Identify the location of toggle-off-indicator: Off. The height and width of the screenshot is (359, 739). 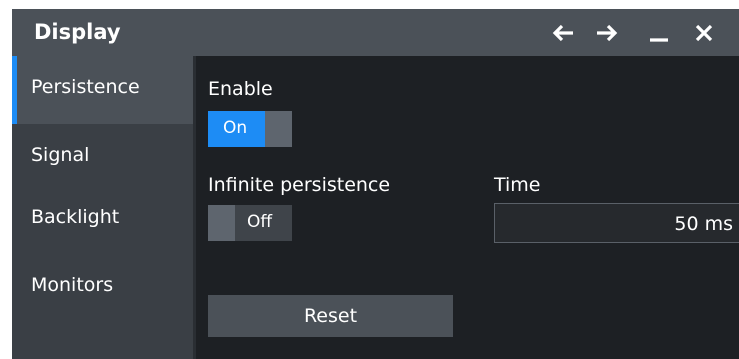
(263, 223).